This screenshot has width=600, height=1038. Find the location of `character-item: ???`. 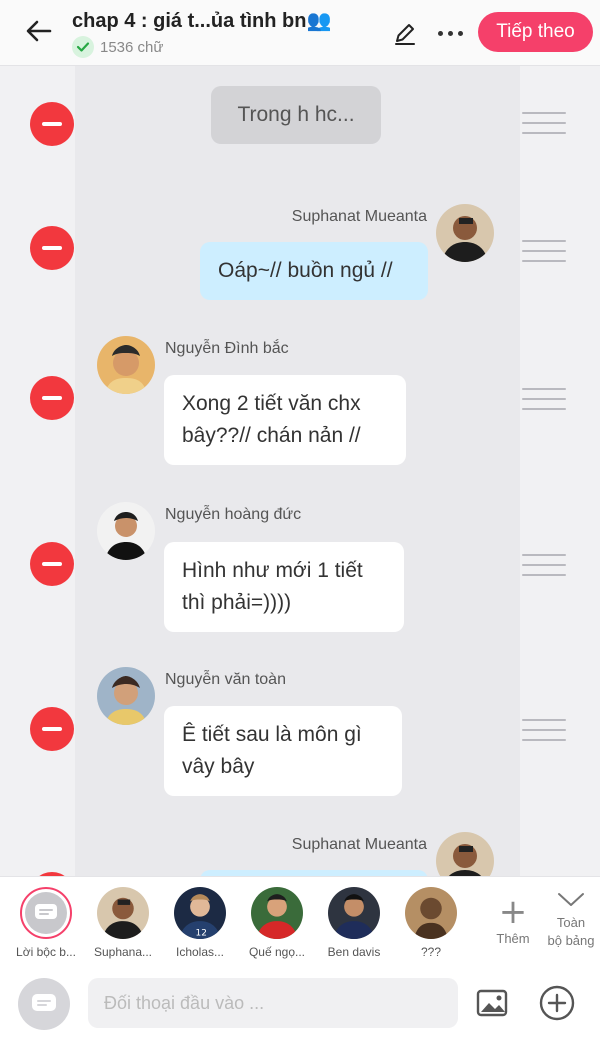

character-item: ??? is located at coordinates (431, 923).